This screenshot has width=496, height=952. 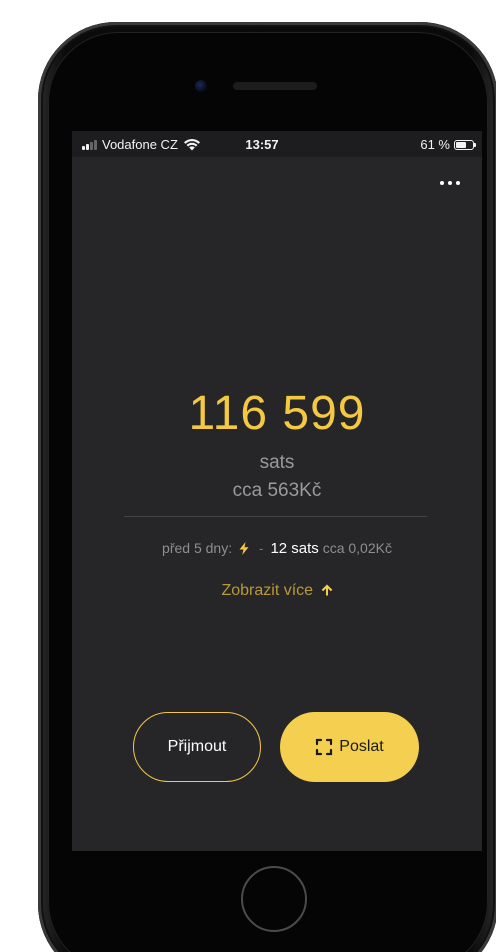 I want to click on status-bar: Vodafone CZ 13:57 61 %, so click(x=277, y=144).